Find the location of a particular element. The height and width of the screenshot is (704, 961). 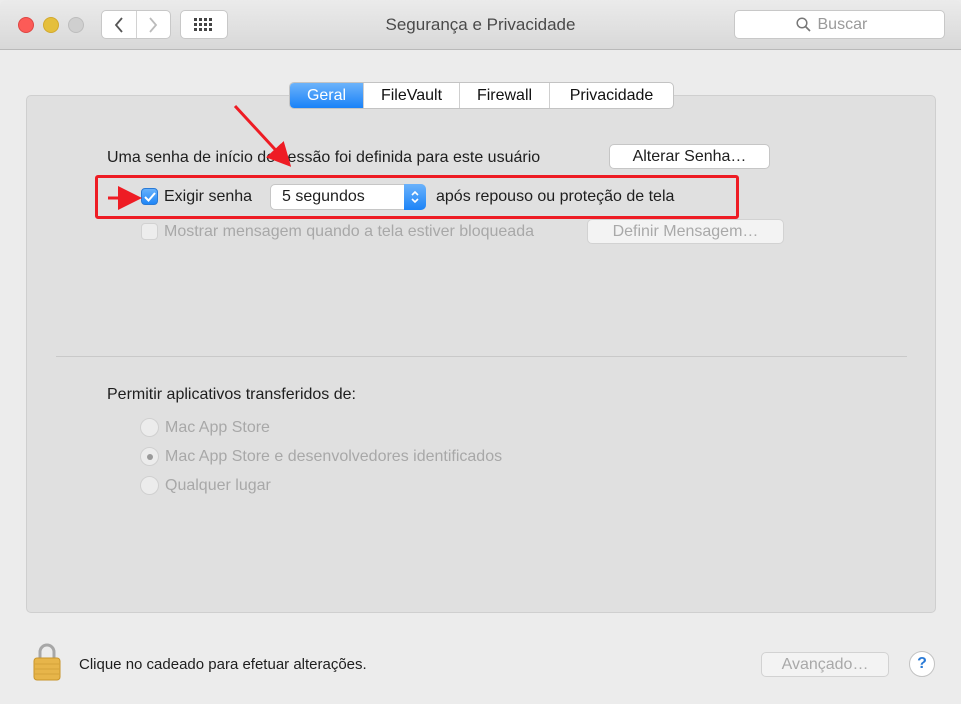

grid-icon is located at coordinates (203, 24).